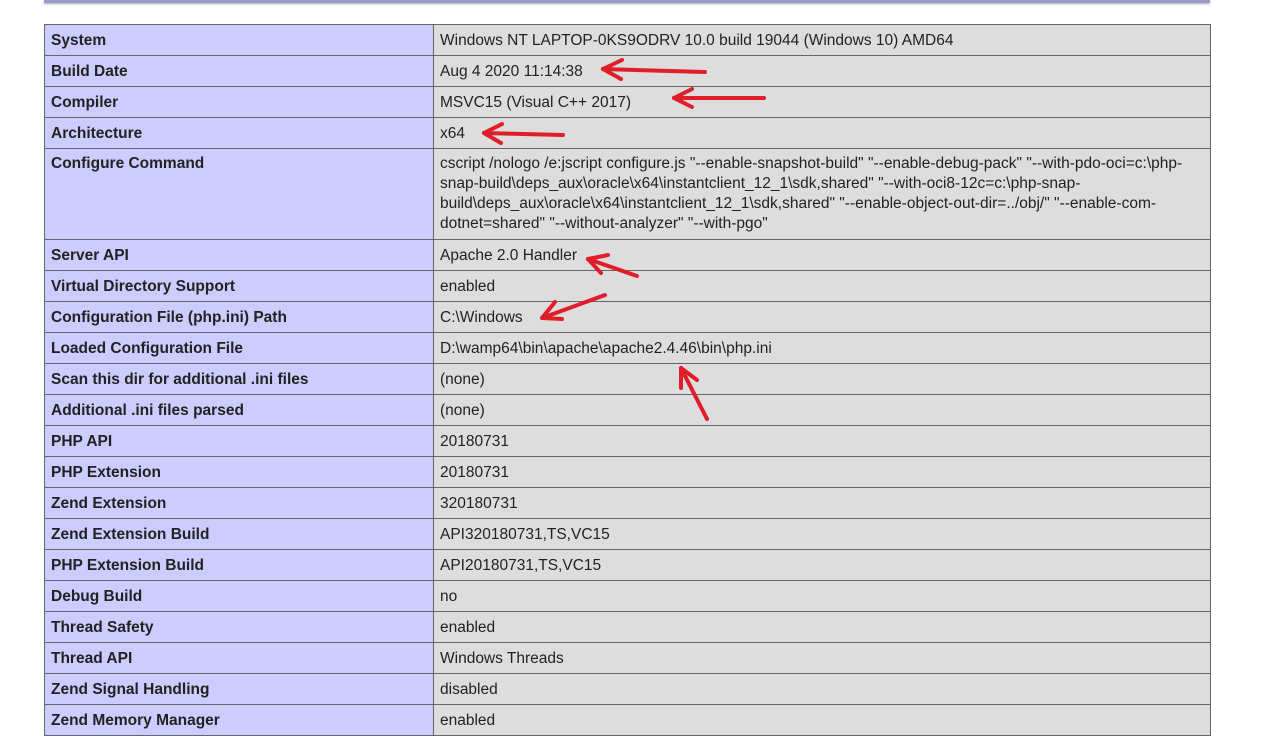 This screenshot has height=736, width=1286. Describe the element at coordinates (239, 255) in the screenshot. I see `row-label: Server API` at that location.